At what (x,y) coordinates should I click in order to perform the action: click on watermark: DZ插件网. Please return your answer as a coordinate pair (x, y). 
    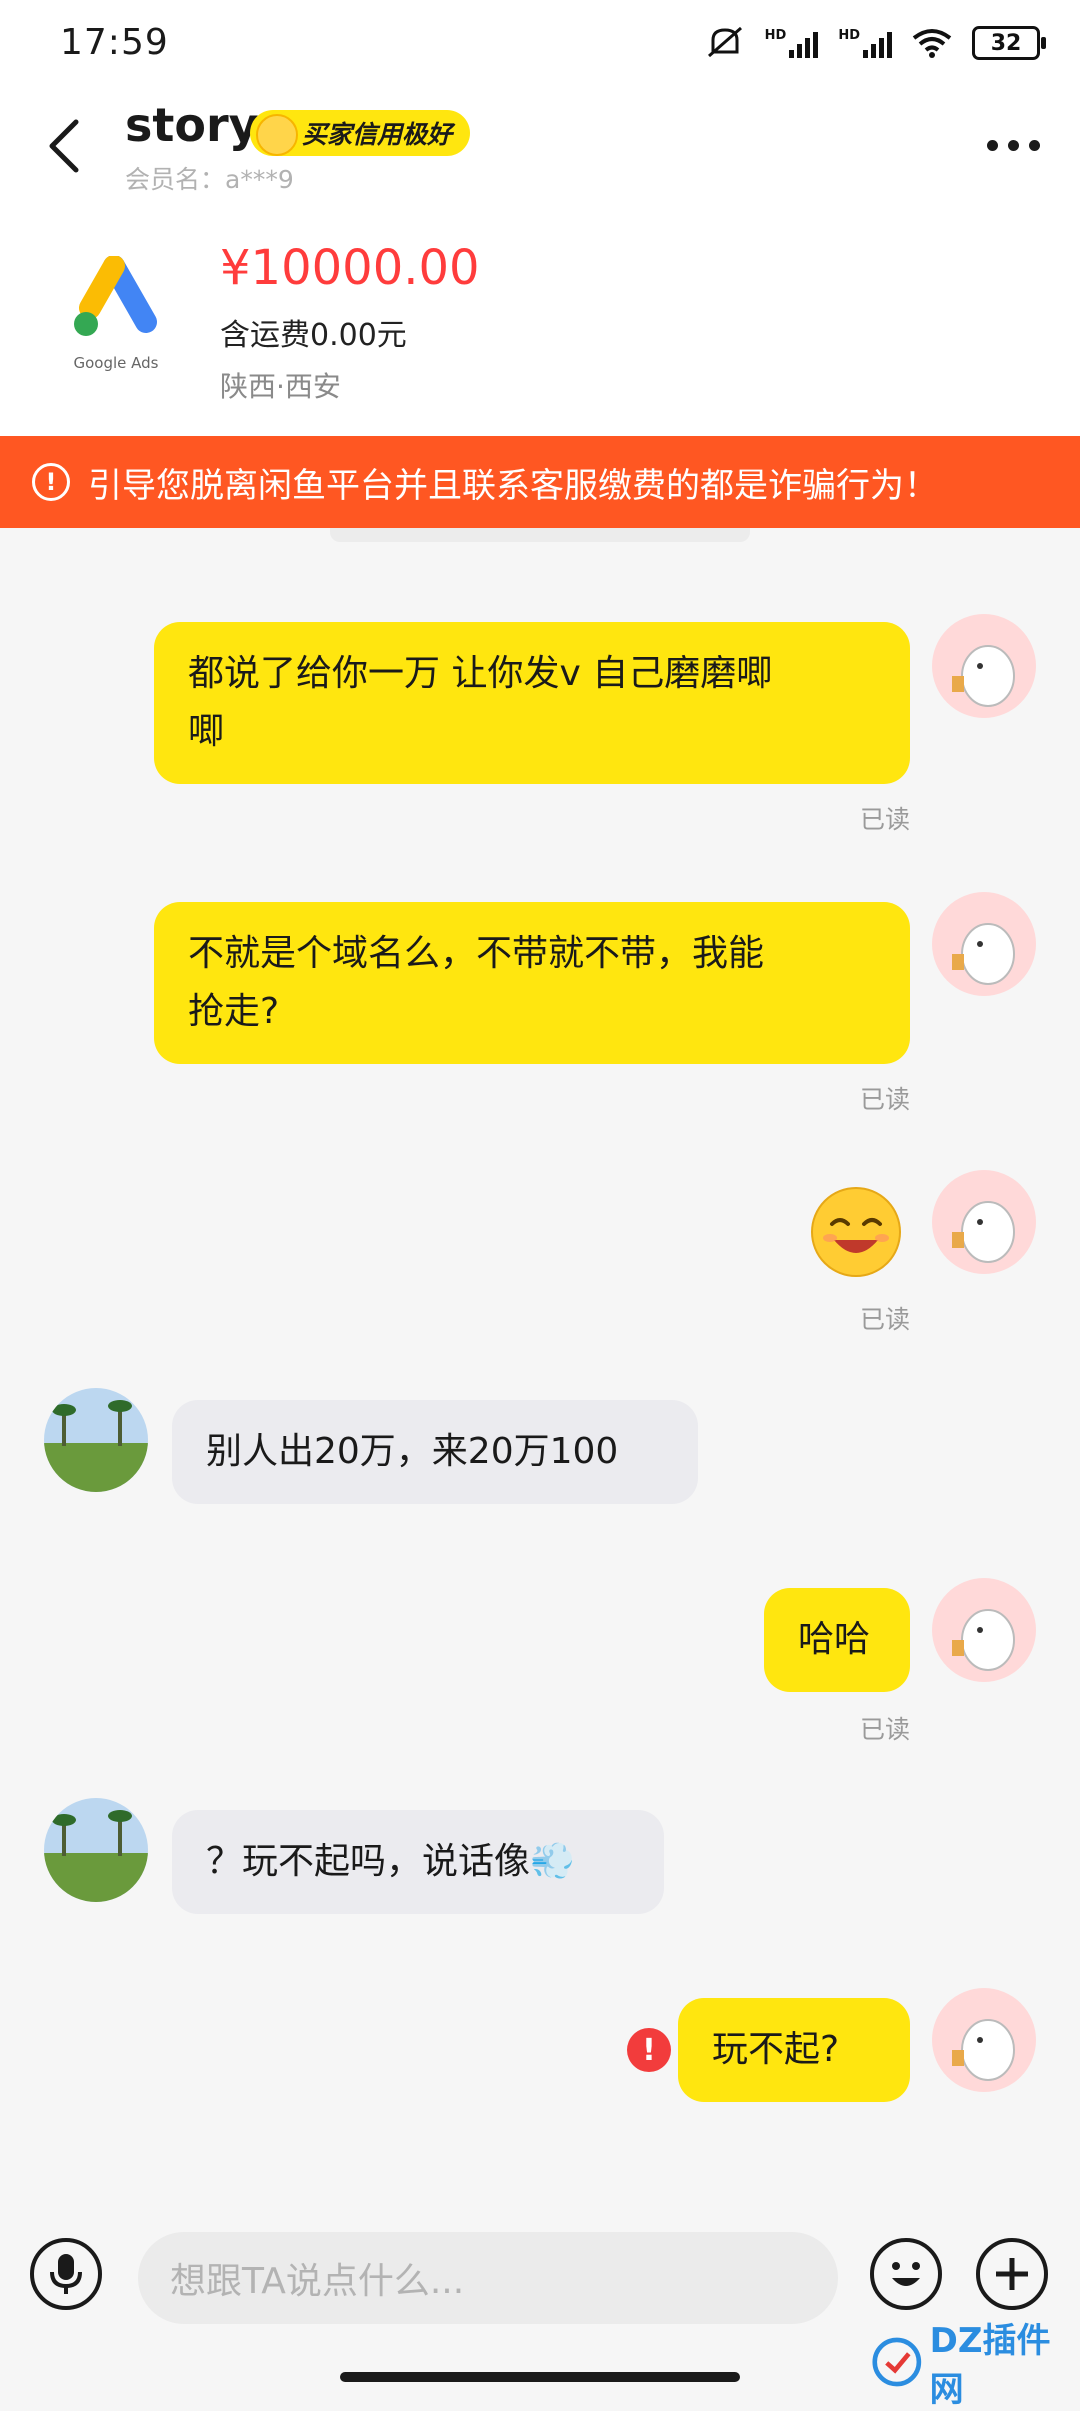
    Looking at the image, I should click on (972, 2365).